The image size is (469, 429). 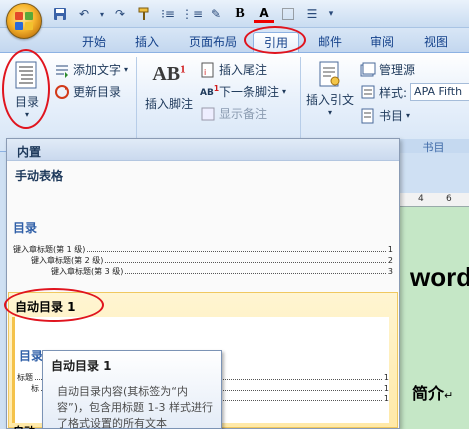 I want to click on ruler-mark: 6, so click(x=449, y=199).